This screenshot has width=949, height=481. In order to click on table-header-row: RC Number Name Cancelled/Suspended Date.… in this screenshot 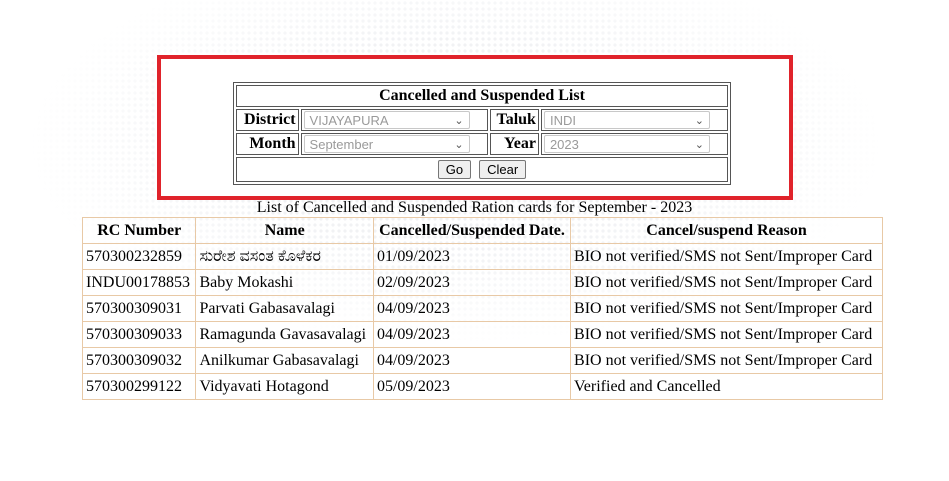, I will do `click(482, 230)`.